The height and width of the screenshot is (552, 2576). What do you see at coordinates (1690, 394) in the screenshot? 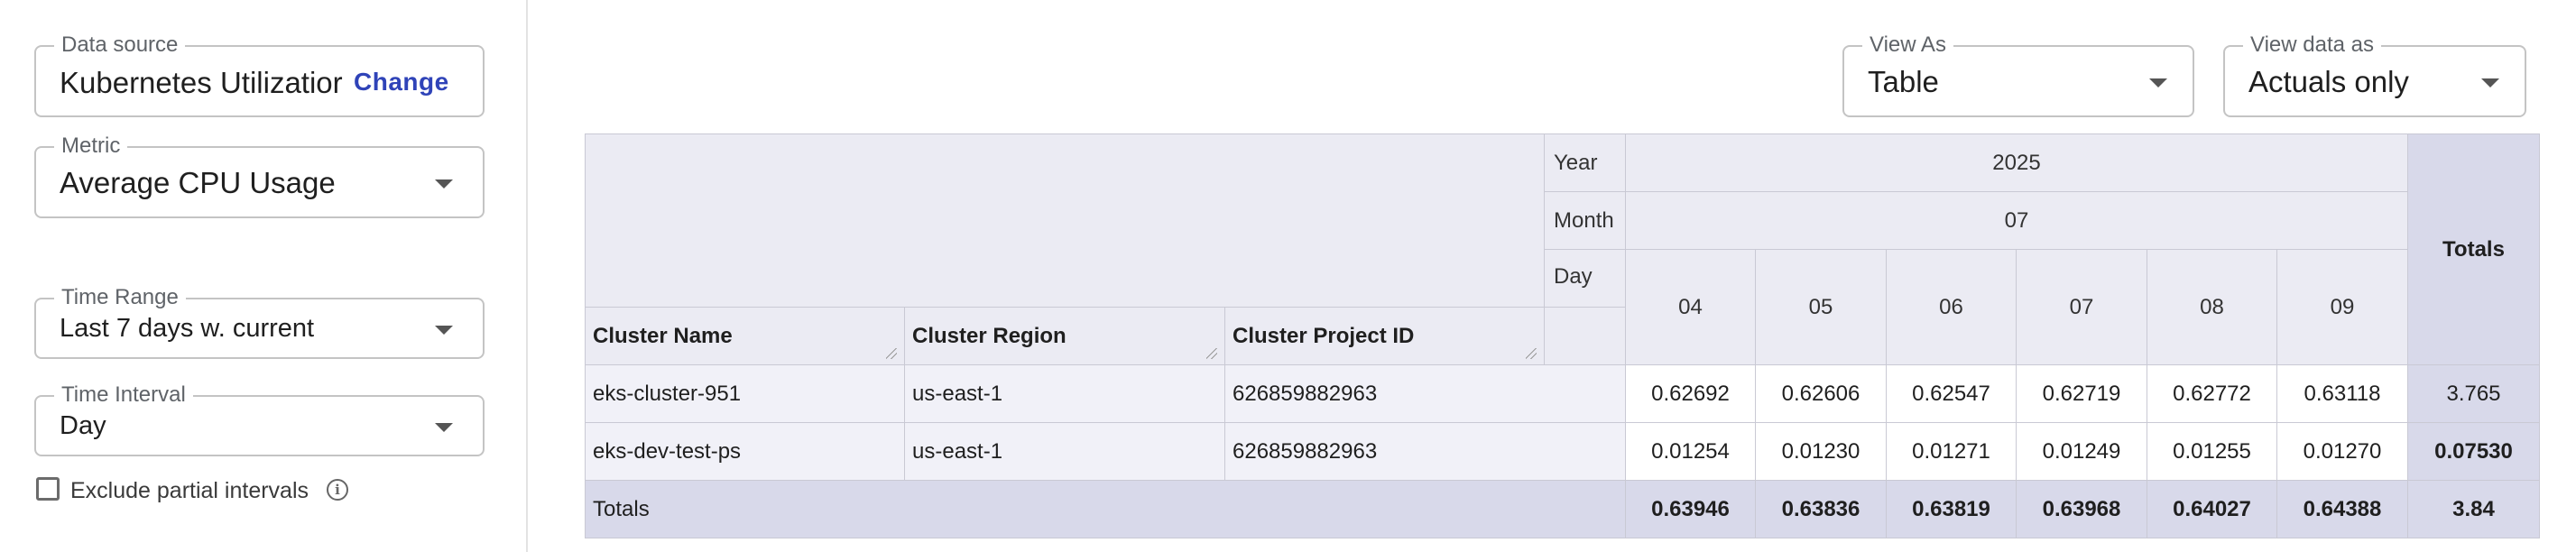
I see `value-cell: 0.62692` at bounding box center [1690, 394].